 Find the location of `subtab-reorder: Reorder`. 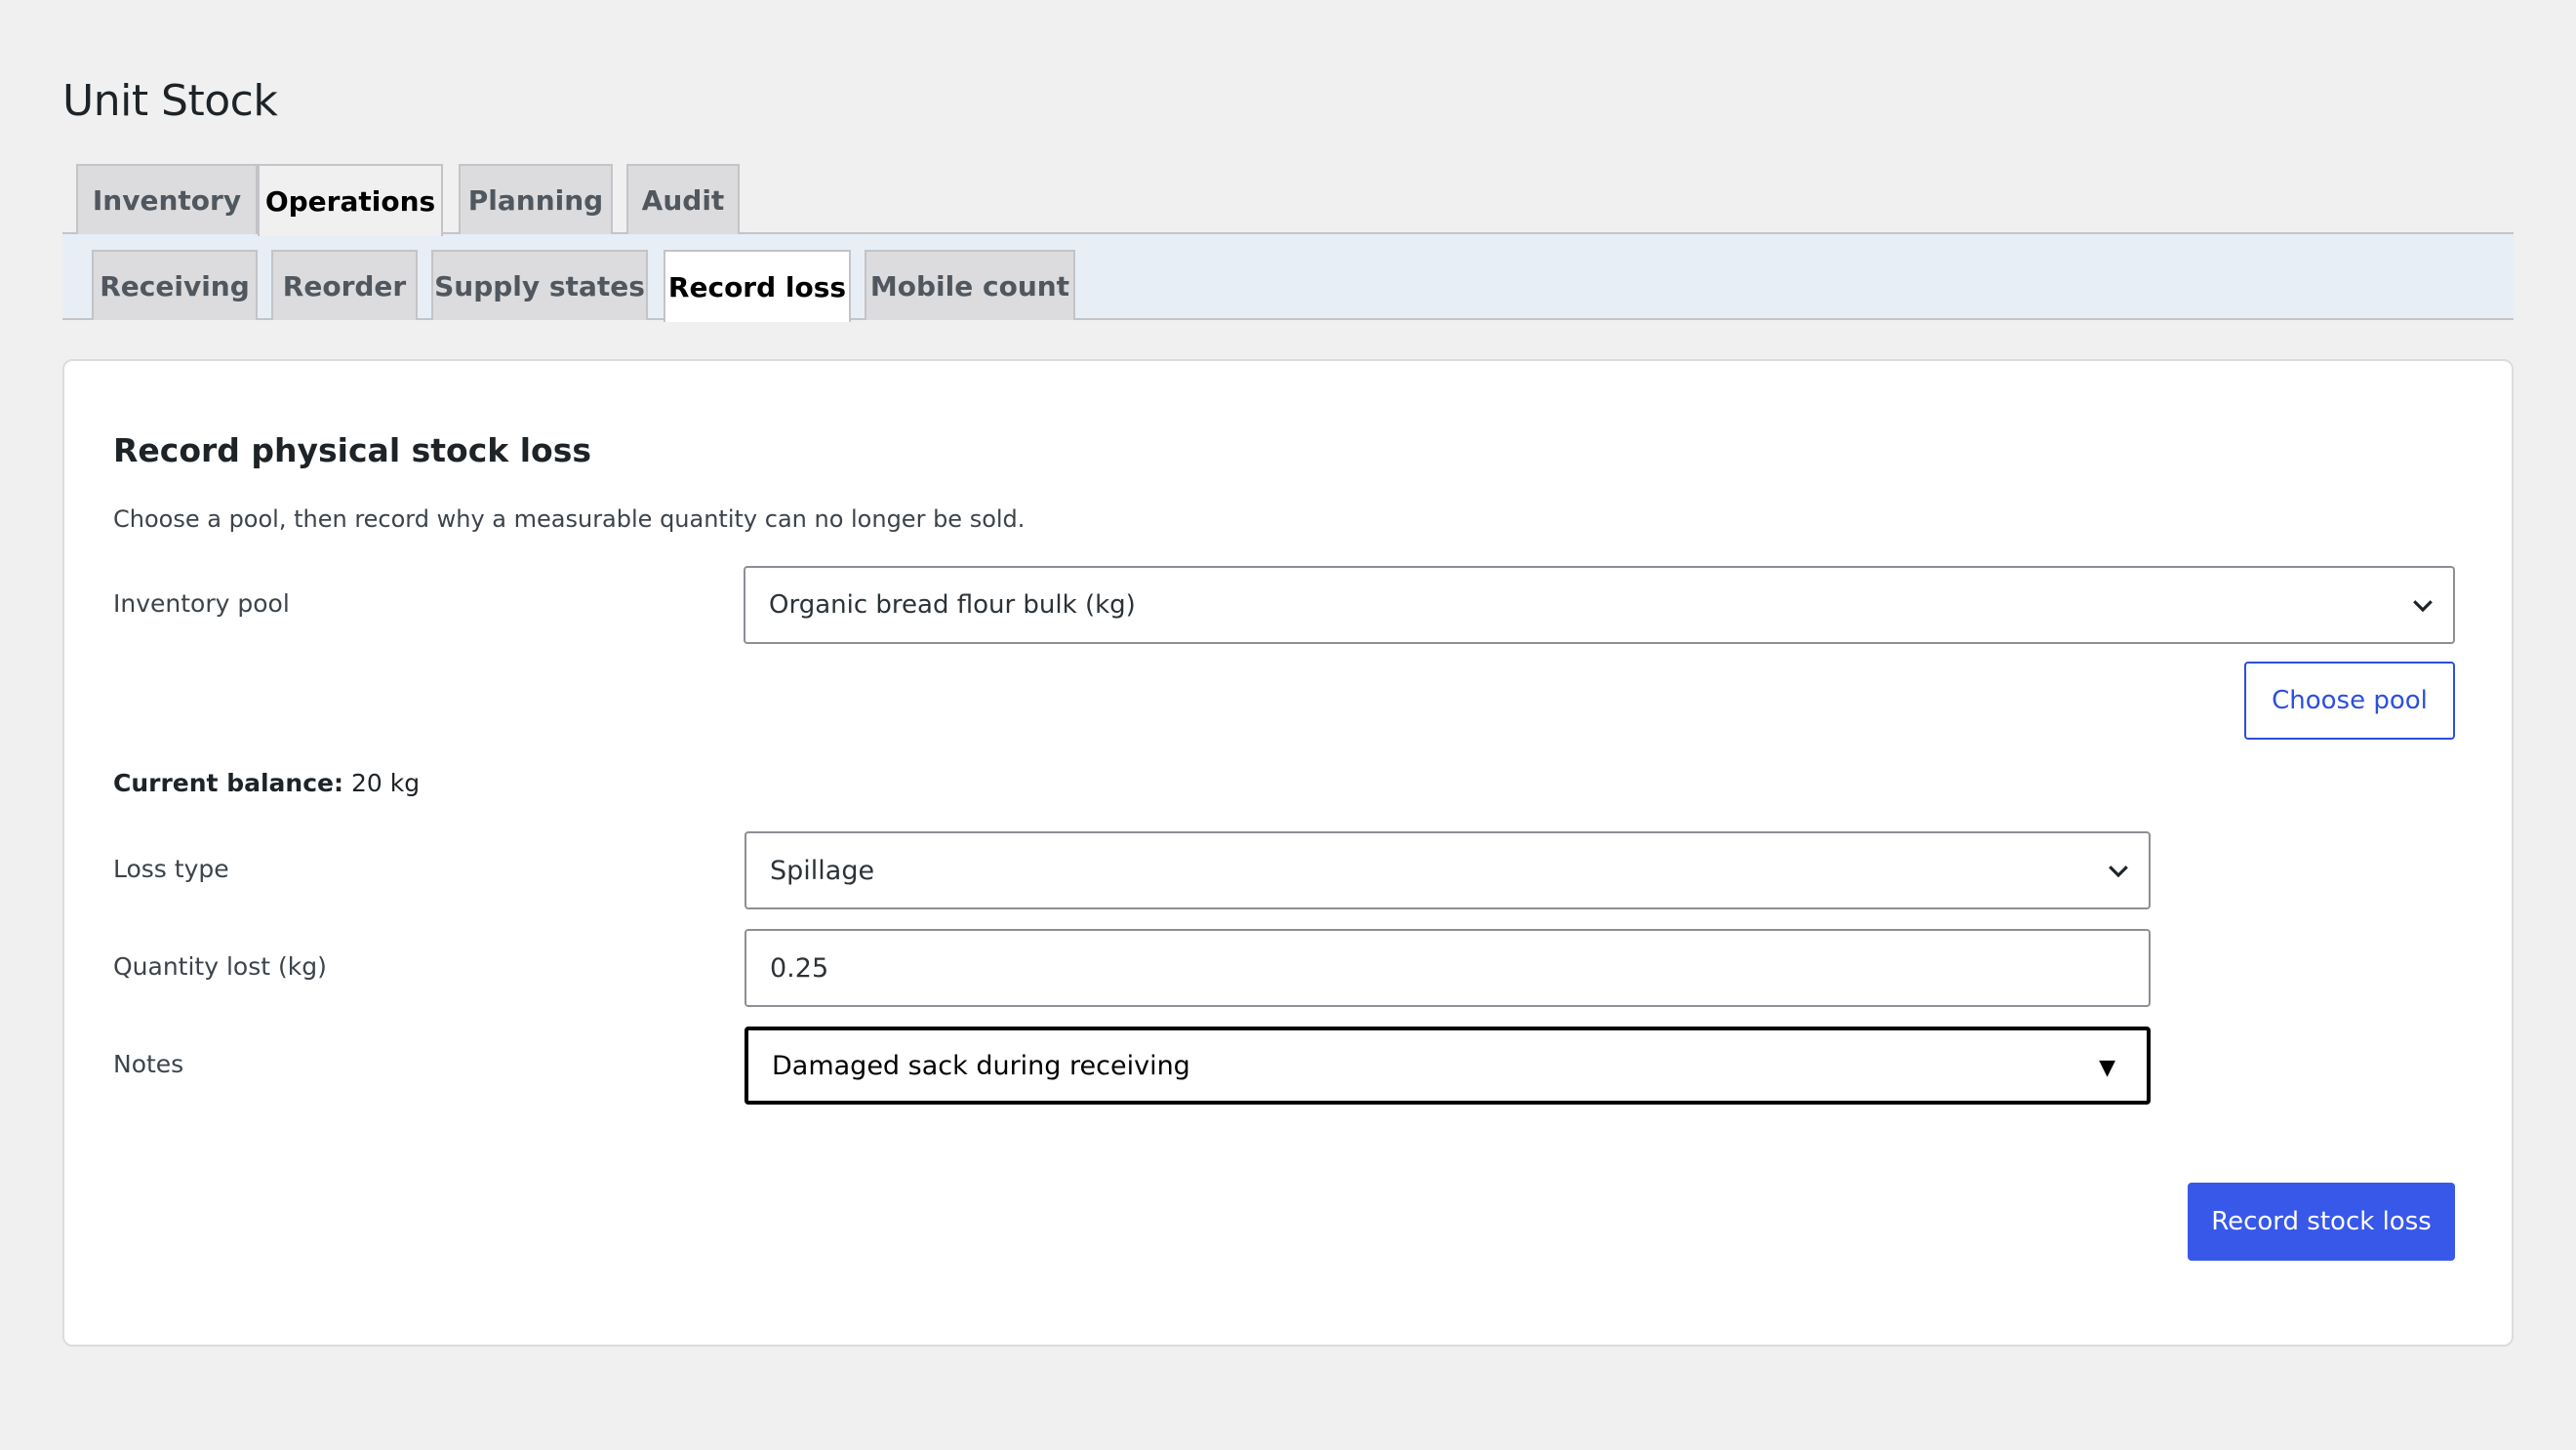

subtab-reorder: Reorder is located at coordinates (344, 285).